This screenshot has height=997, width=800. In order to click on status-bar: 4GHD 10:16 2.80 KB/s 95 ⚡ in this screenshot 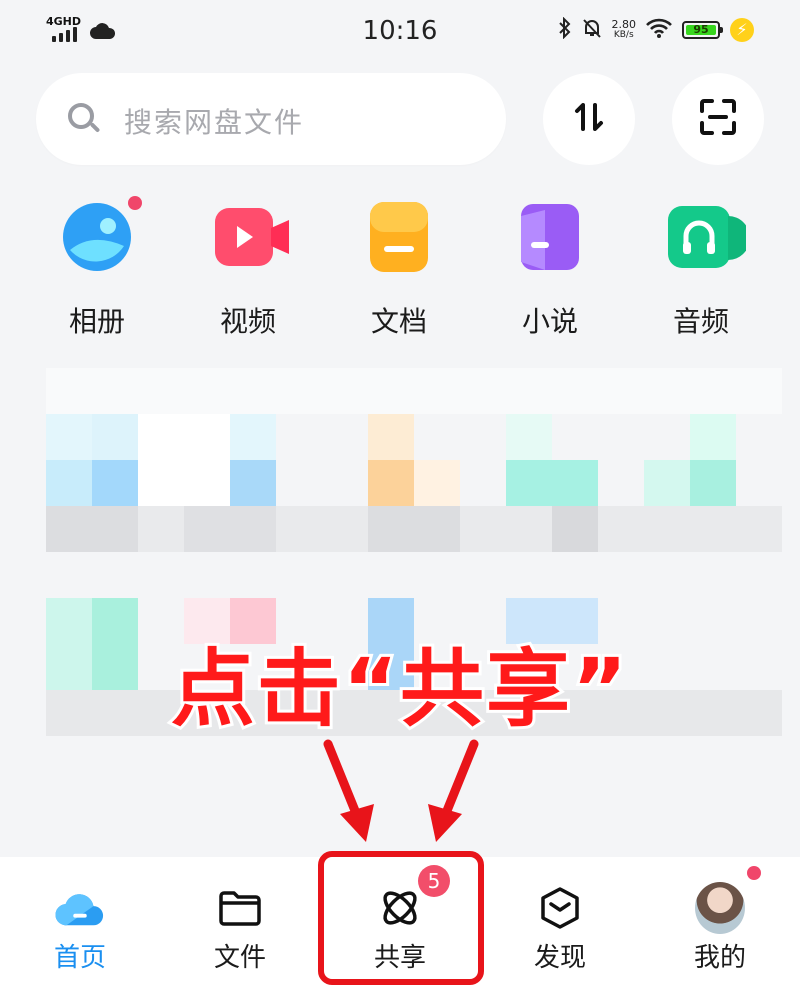, I will do `click(400, 31)`.